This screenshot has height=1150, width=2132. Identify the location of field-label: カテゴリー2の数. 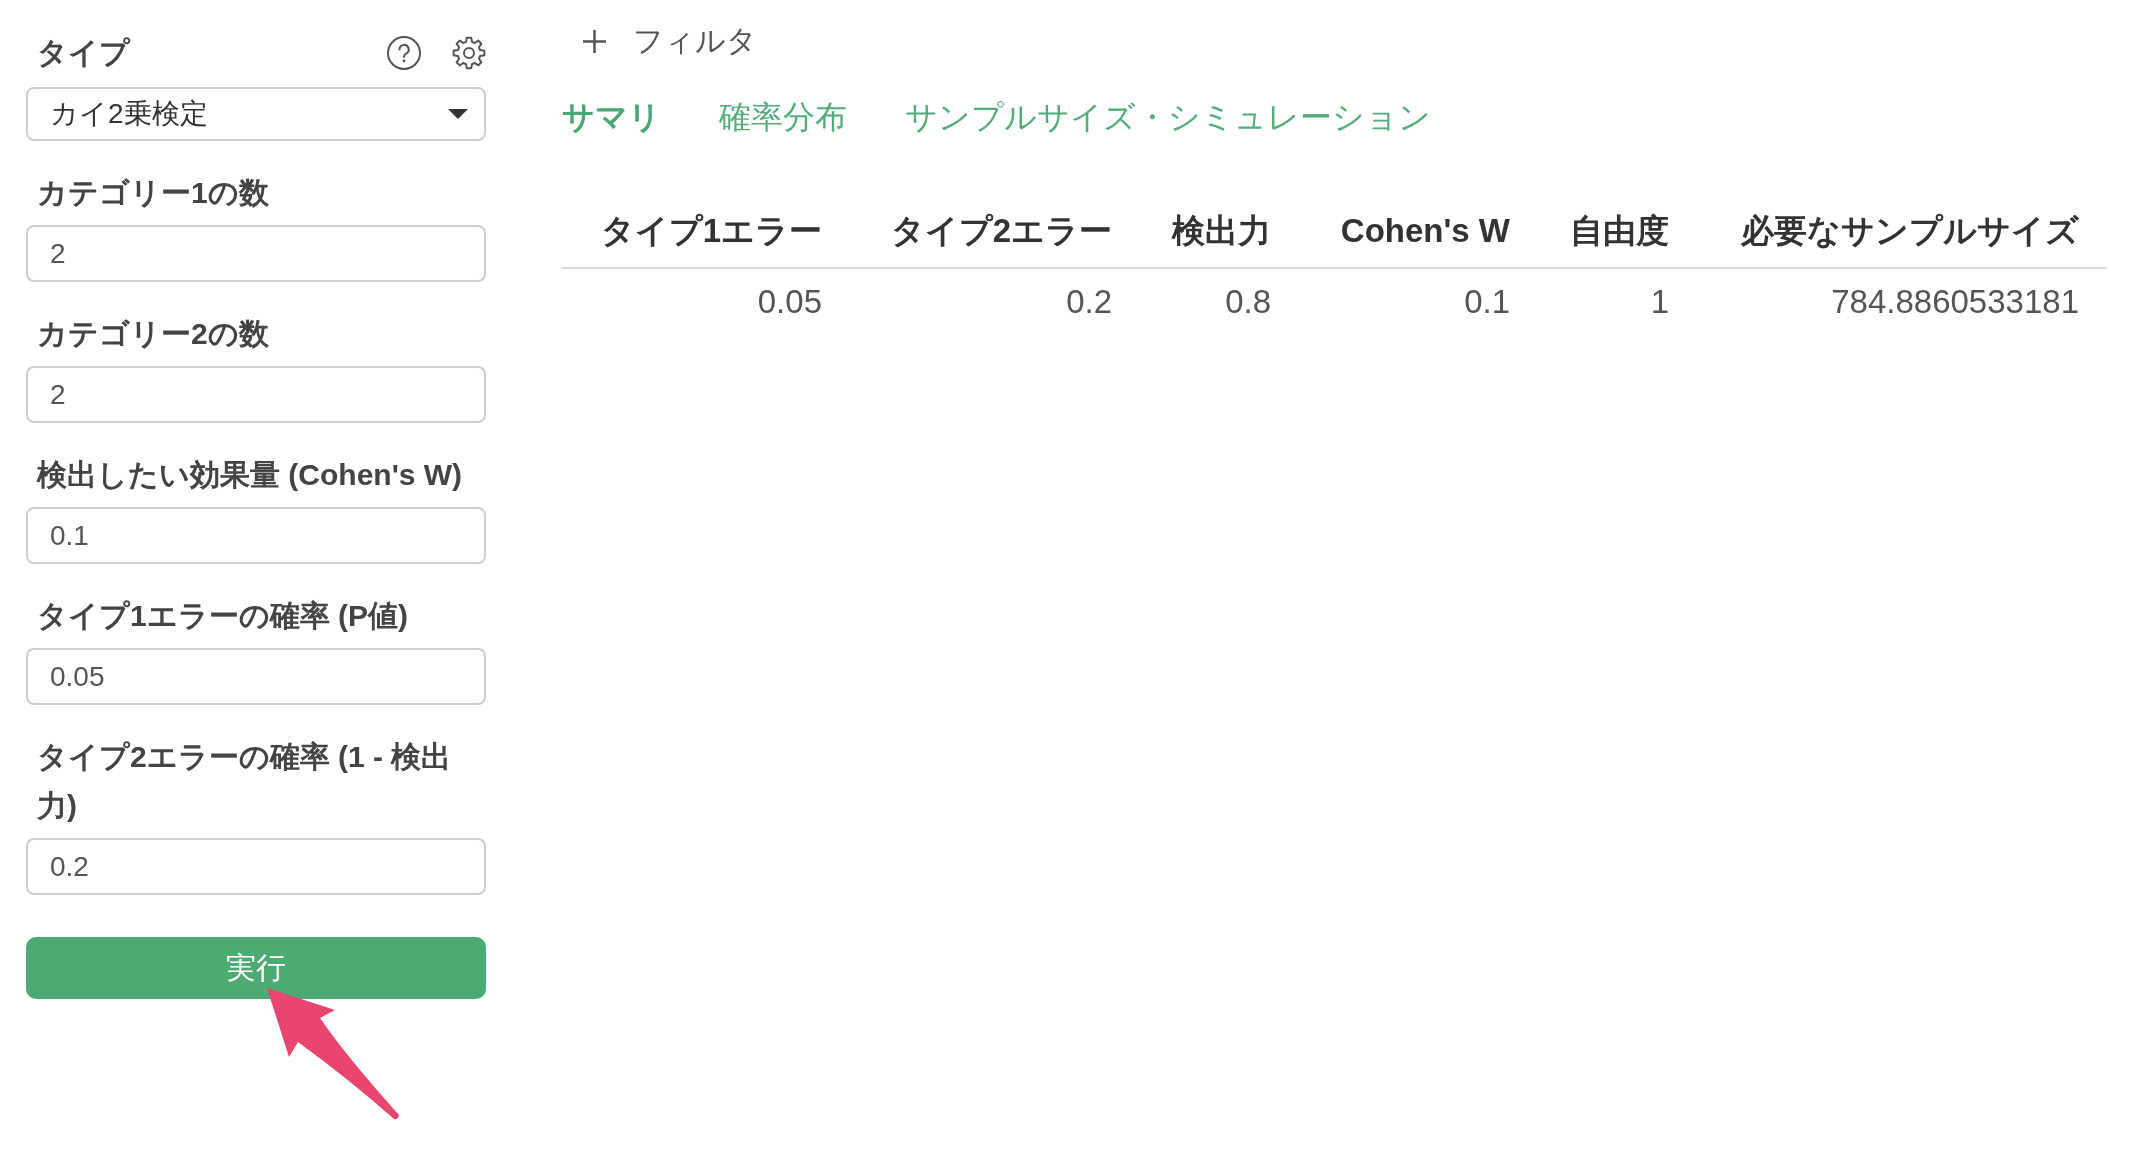
(153, 334).